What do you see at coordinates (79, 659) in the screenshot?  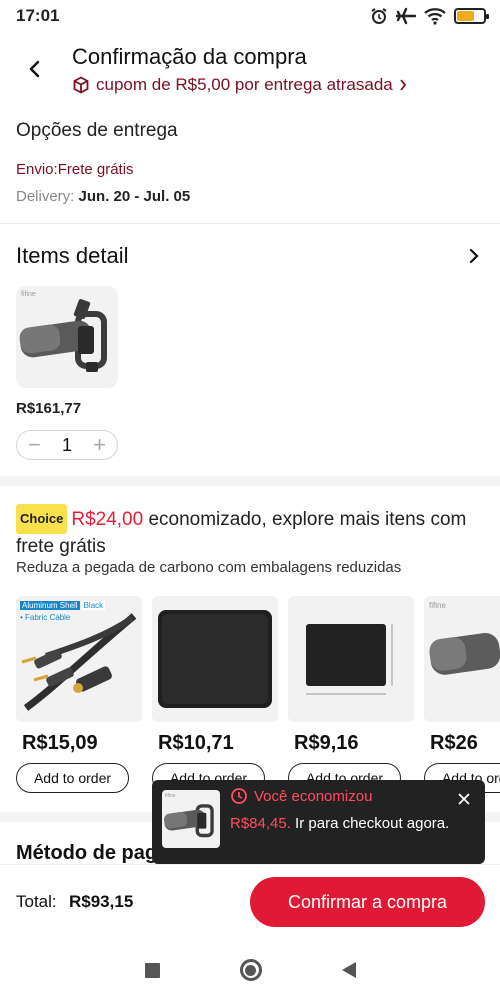 I see `product-image: Aluminum Shell Black • Fabric Cable` at bounding box center [79, 659].